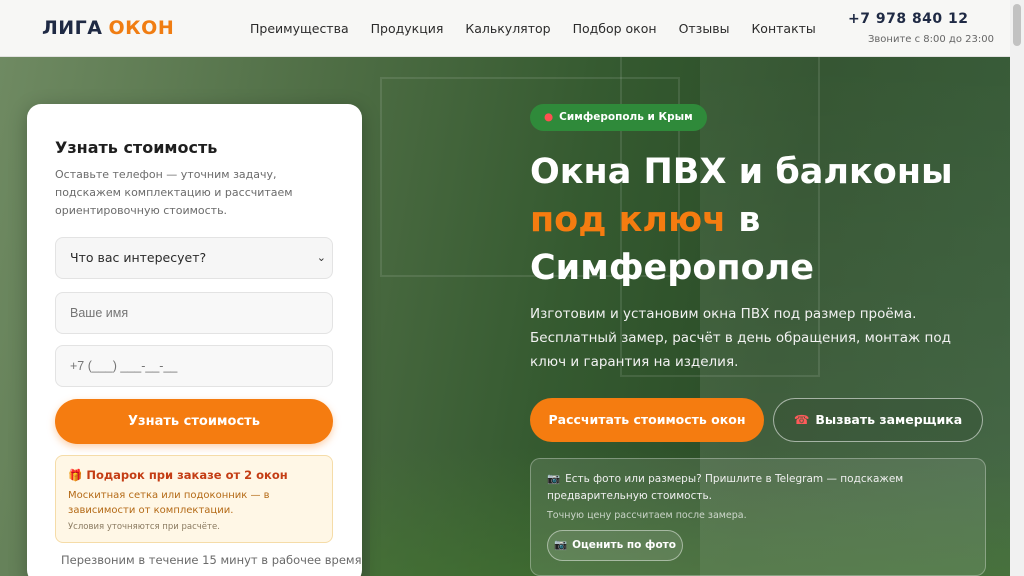 The image size is (1024, 576). I want to click on estimate-by-photo-button: 📷 Оценить по фото, so click(615, 545).